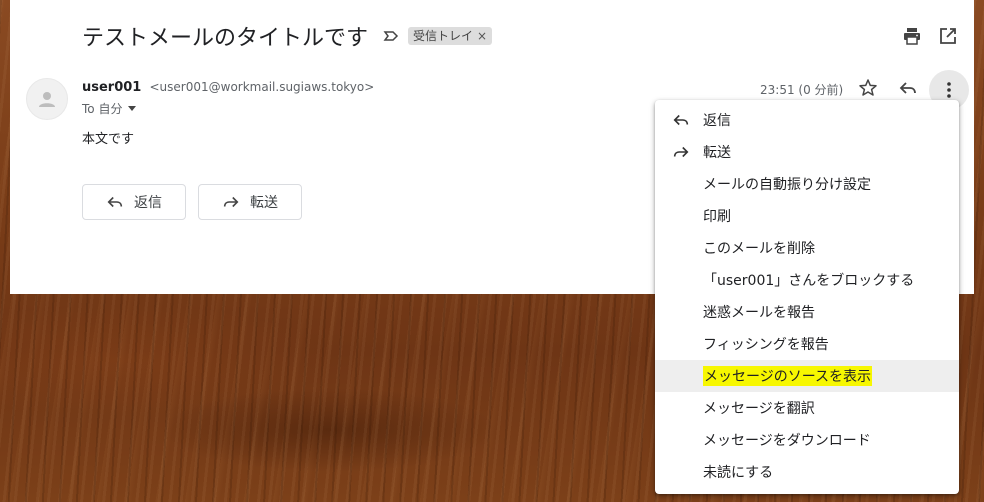  What do you see at coordinates (802, 90) in the screenshot?
I see `email-timestamp: 23:51 (0 分前)` at bounding box center [802, 90].